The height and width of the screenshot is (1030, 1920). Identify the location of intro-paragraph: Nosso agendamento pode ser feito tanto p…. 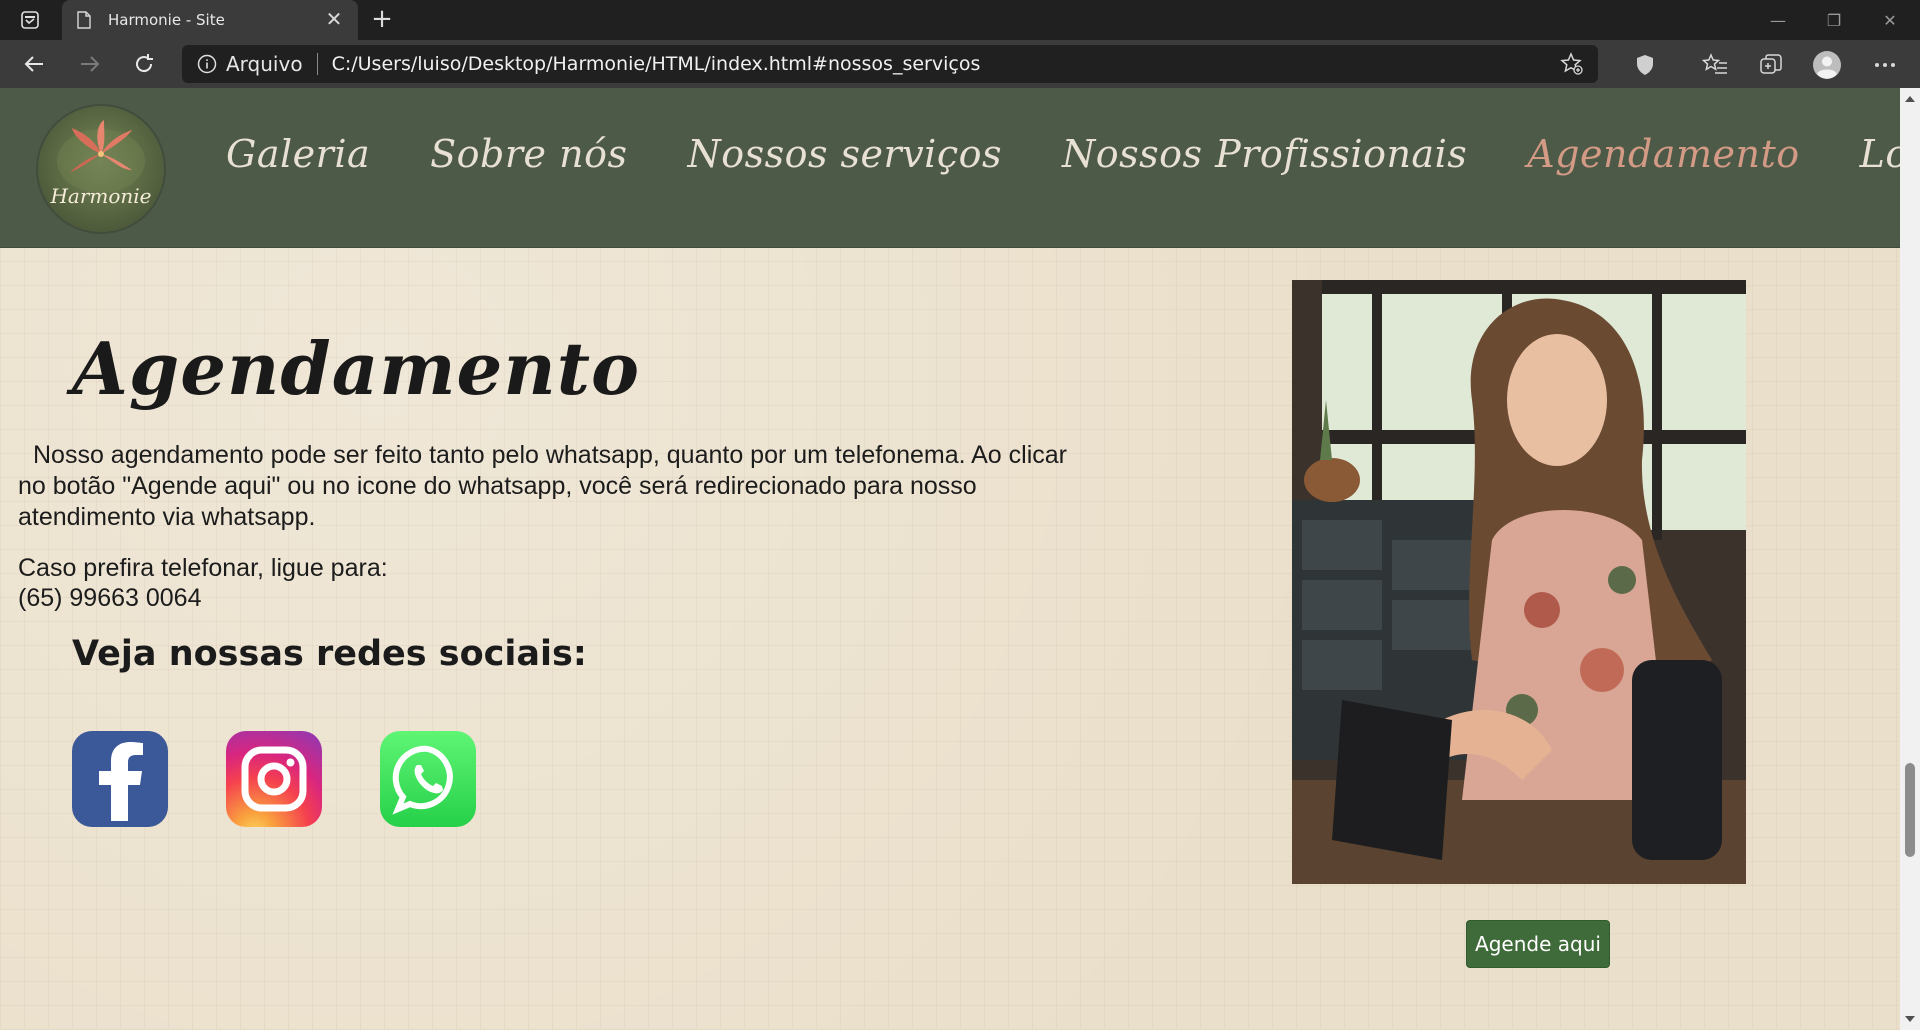
(542, 486).